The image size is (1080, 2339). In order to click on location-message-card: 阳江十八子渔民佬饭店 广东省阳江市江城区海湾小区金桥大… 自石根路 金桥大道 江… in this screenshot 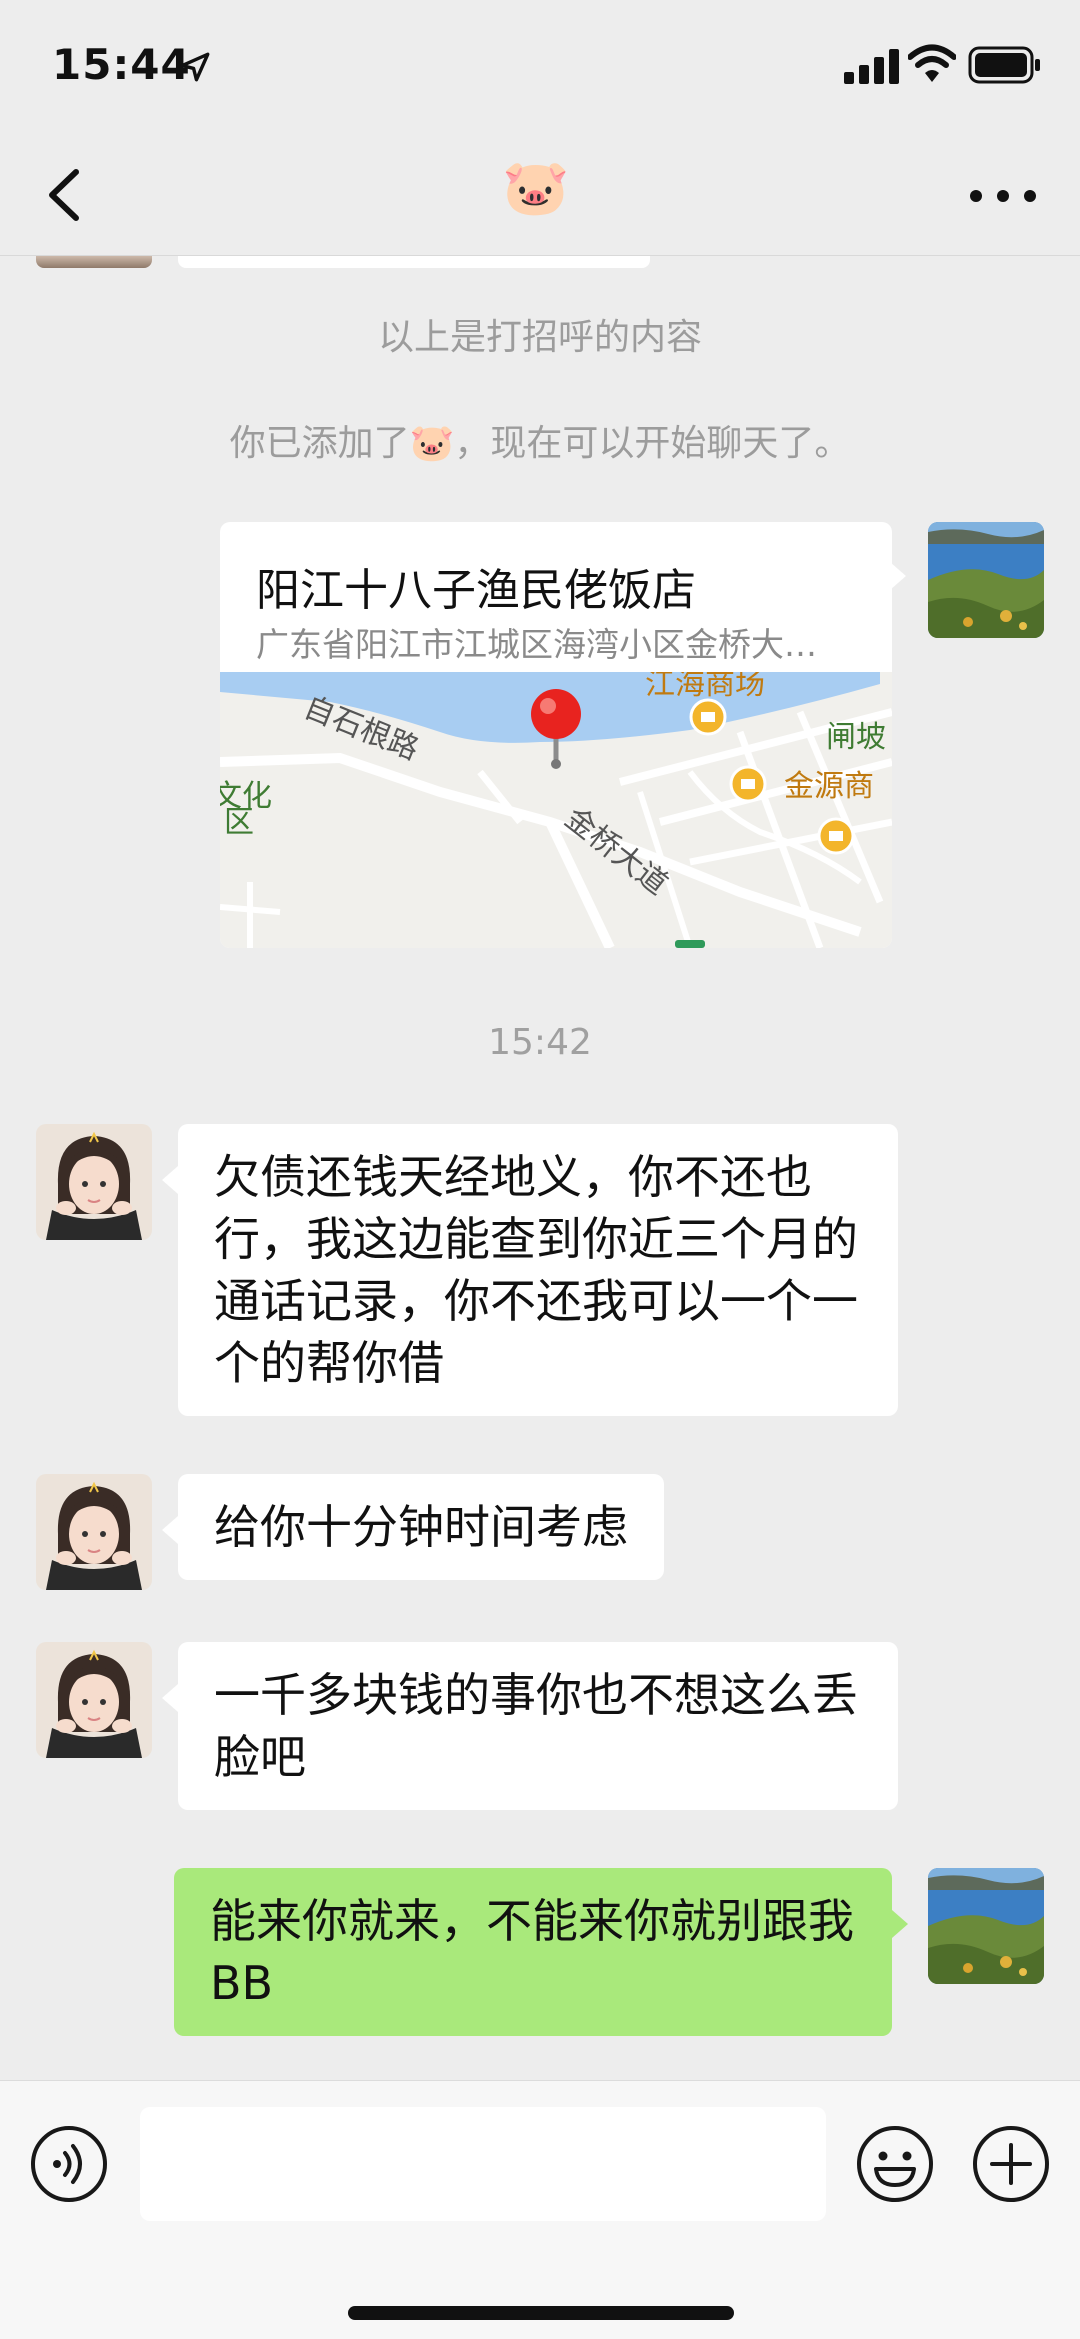, I will do `click(556, 735)`.